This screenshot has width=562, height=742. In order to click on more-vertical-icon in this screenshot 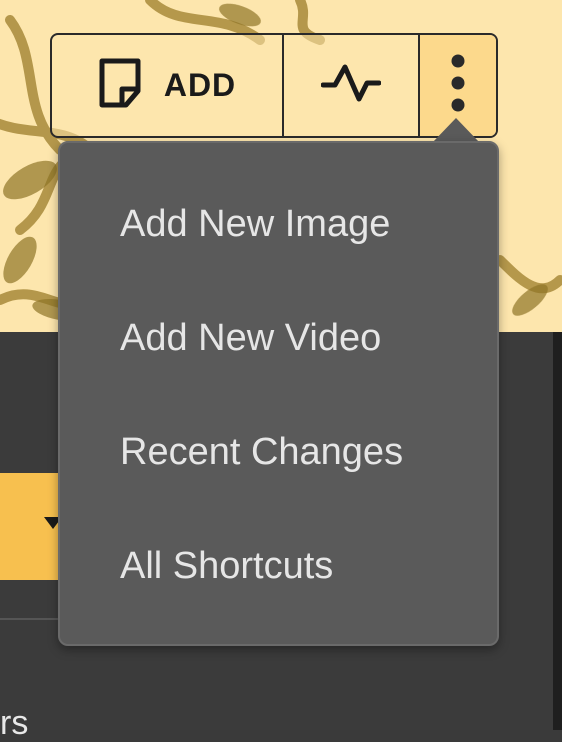, I will do `click(458, 85)`.